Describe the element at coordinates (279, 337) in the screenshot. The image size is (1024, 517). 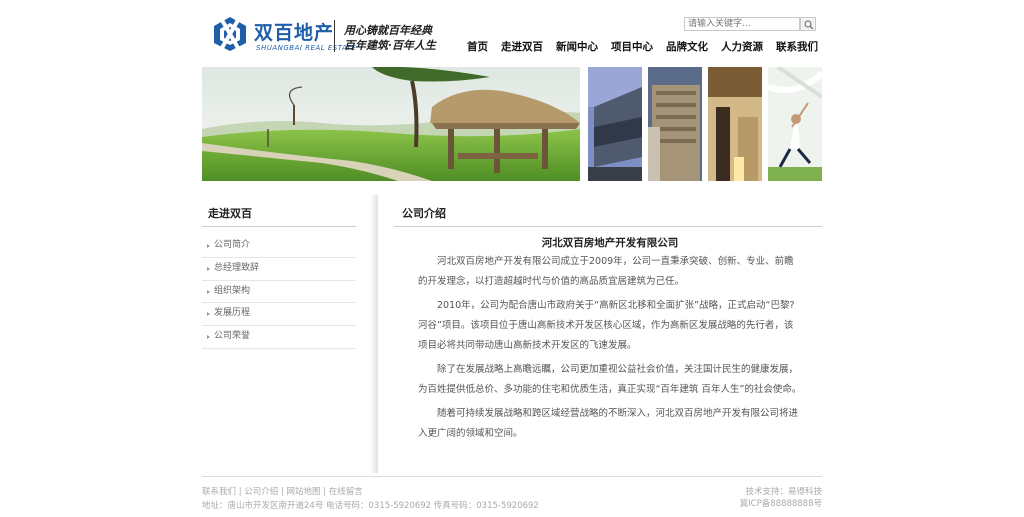
I see `sidebar-item-honors: 公司荣誉` at that location.